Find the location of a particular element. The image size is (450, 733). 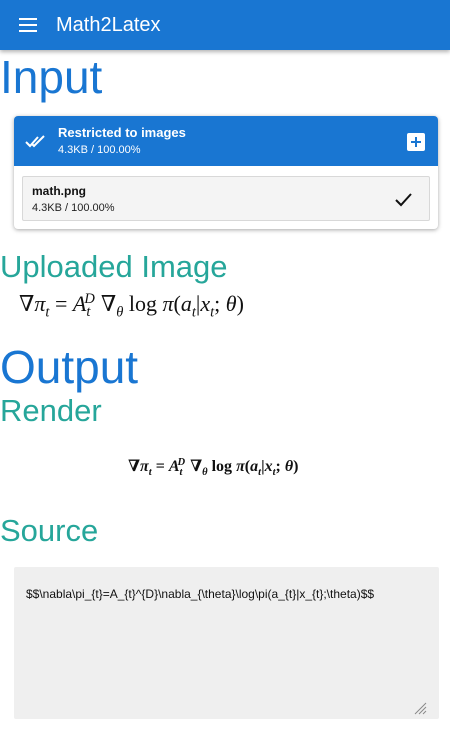

uploaded-equation-image: ∇πt = AtD ∇θ log π(at|xt; θ) is located at coordinates (131, 305).